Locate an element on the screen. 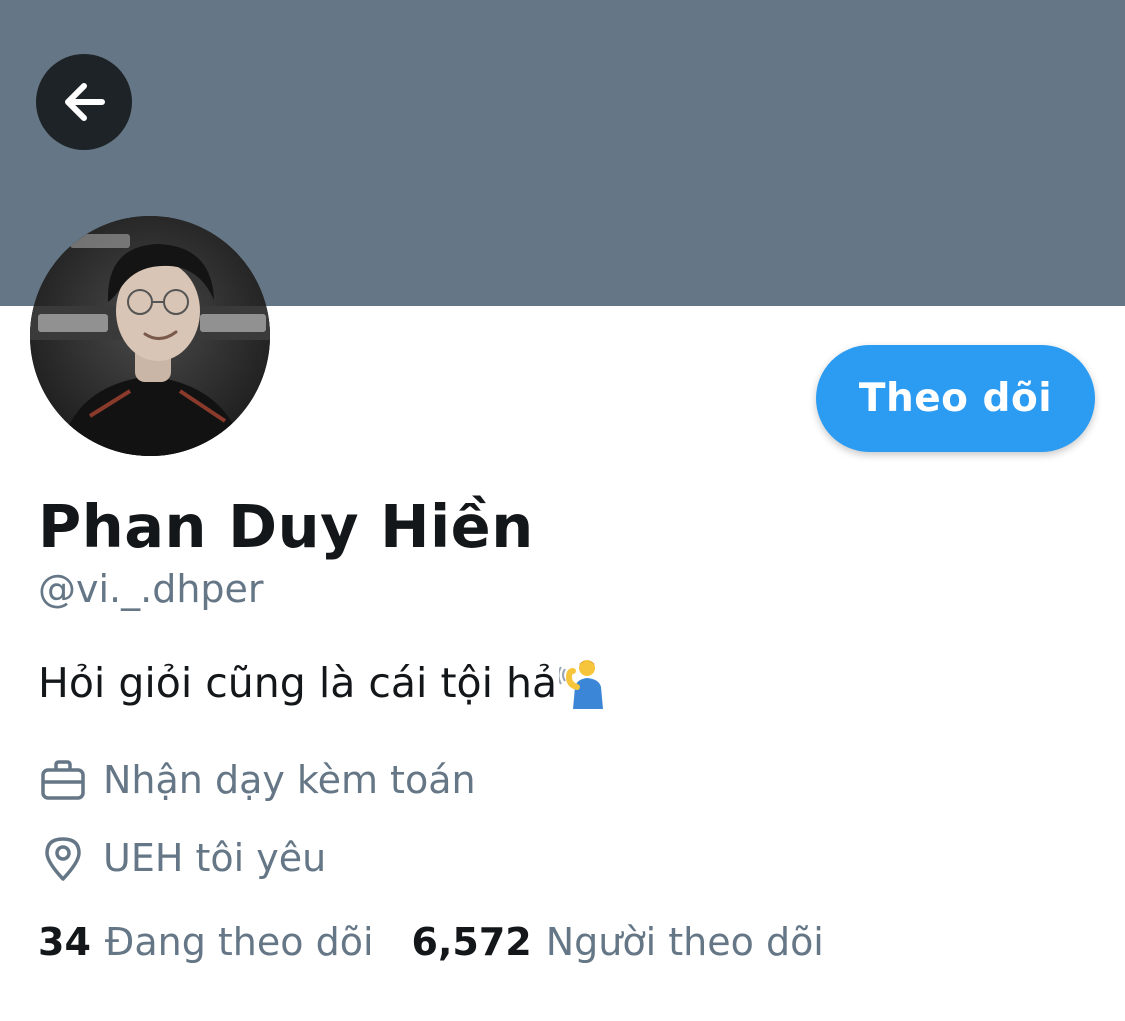  followers-label: Người theo dõi is located at coordinates (684, 942).